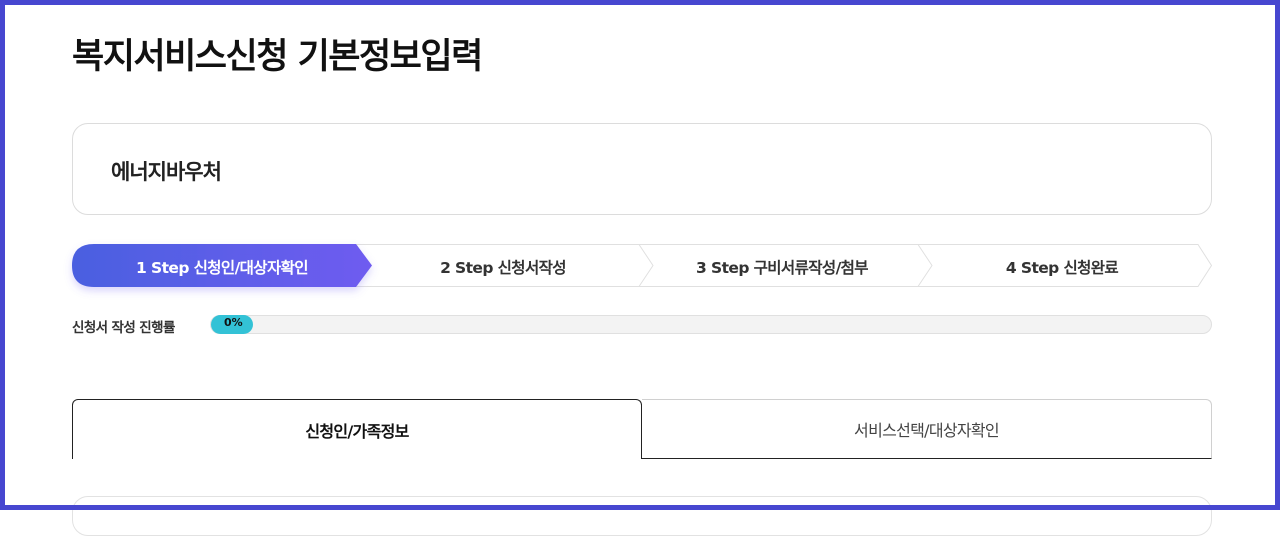 This screenshot has width=1280, height=536. What do you see at coordinates (927, 429) in the screenshot?
I see `tab-service-selection: 서비스선택/대상자확인` at bounding box center [927, 429].